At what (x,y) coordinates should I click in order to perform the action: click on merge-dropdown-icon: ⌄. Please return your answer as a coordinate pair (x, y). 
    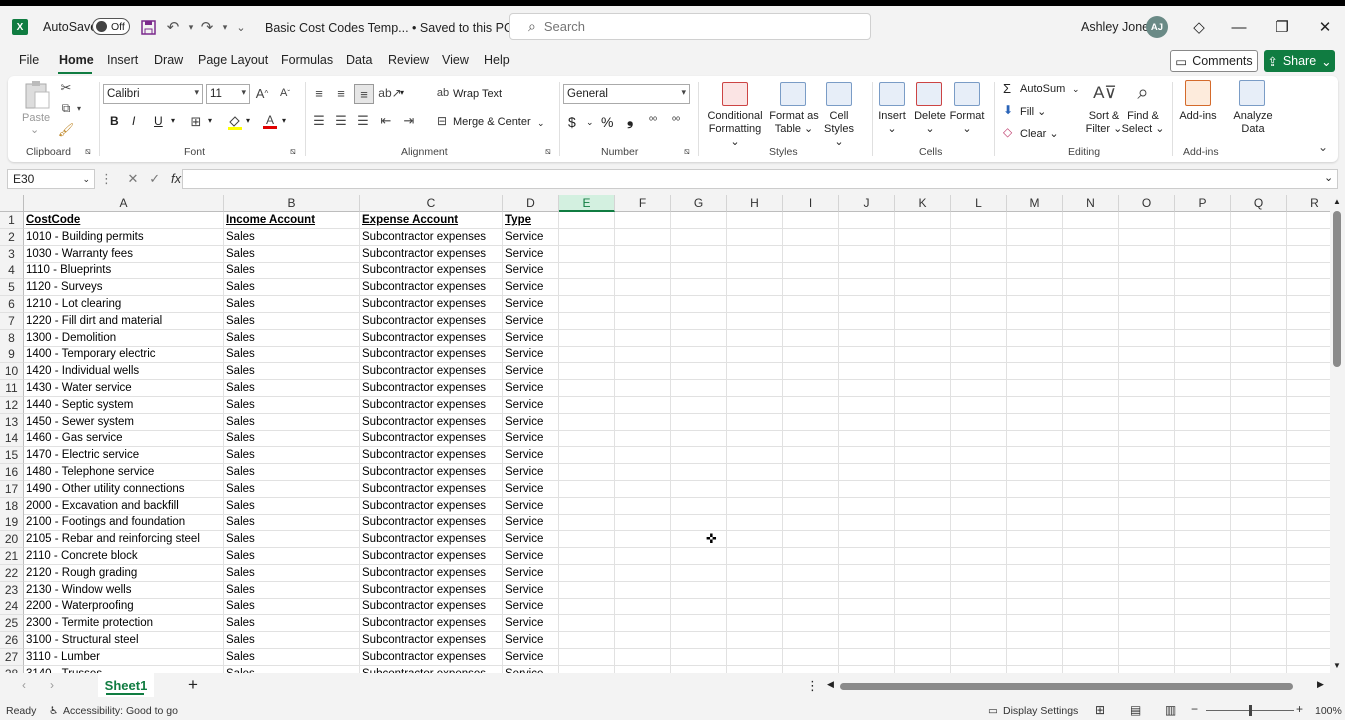
    Looking at the image, I should click on (541, 123).